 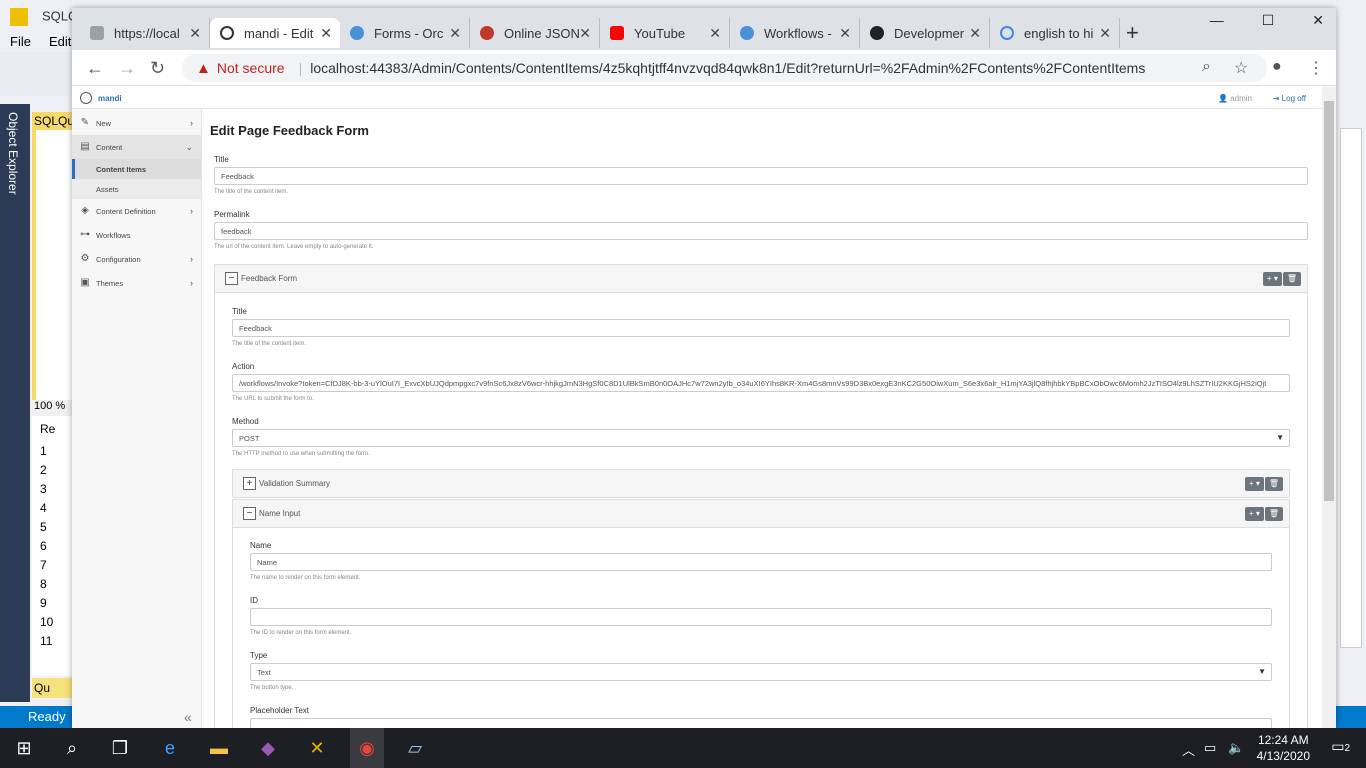 What do you see at coordinates (24, 748) in the screenshot?
I see `windows-start-icon: ⊞` at bounding box center [24, 748].